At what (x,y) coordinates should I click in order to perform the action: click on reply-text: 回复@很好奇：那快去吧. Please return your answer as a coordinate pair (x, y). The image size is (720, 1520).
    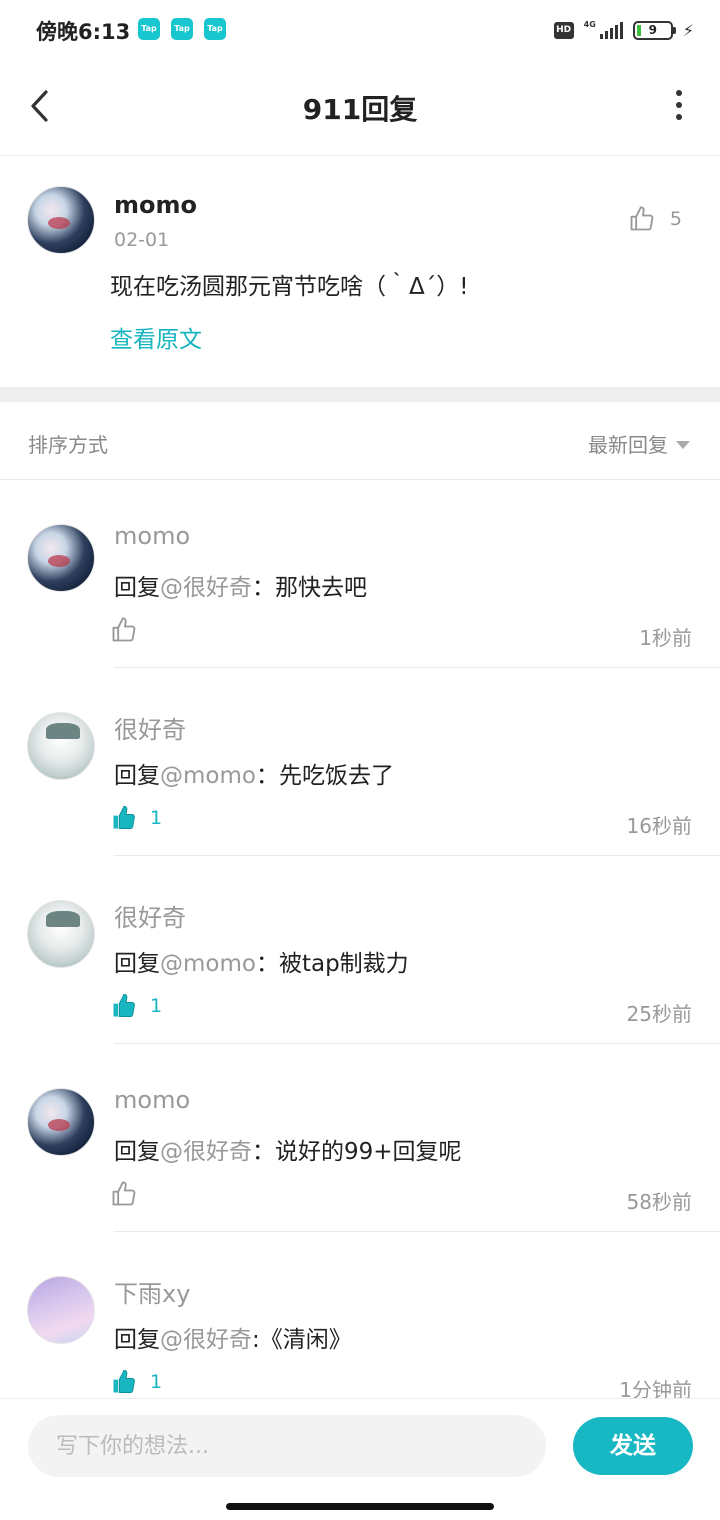
    Looking at the image, I should click on (240, 585).